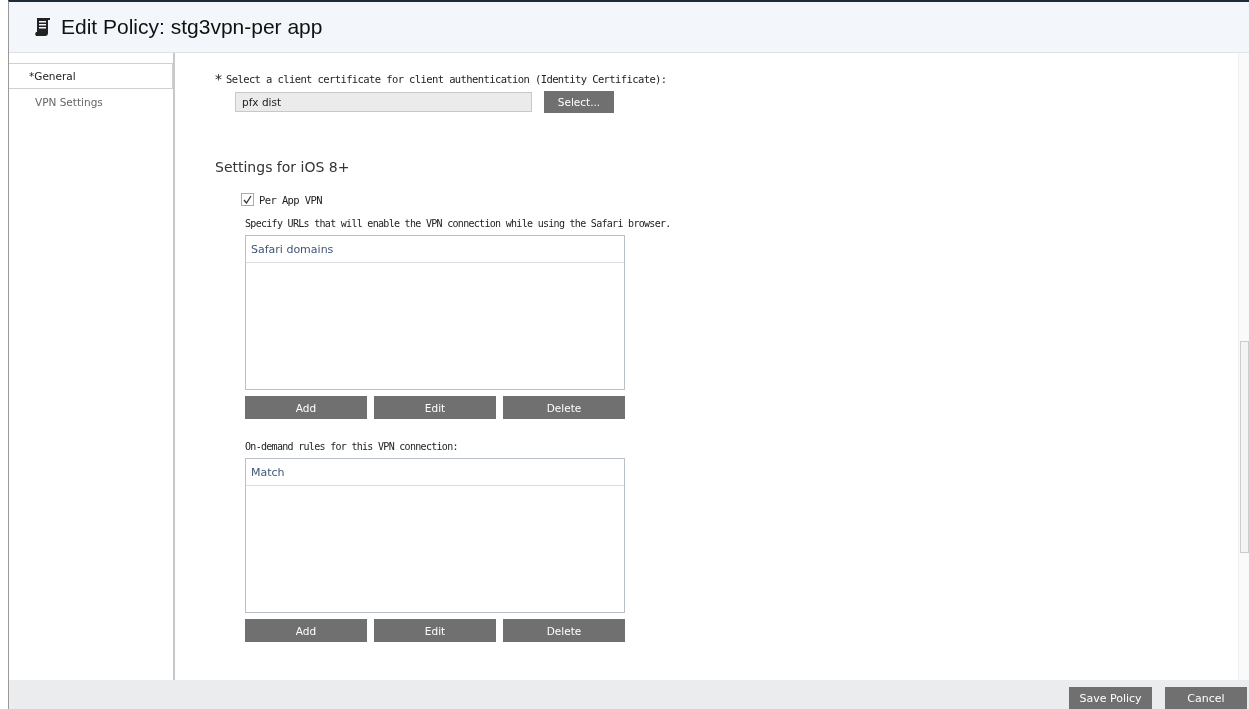 This screenshot has width=1249, height=709. Describe the element at coordinates (446, 79) in the screenshot. I see `field-label: Select a client certificate for client authentication (Identity Certificate):` at that location.